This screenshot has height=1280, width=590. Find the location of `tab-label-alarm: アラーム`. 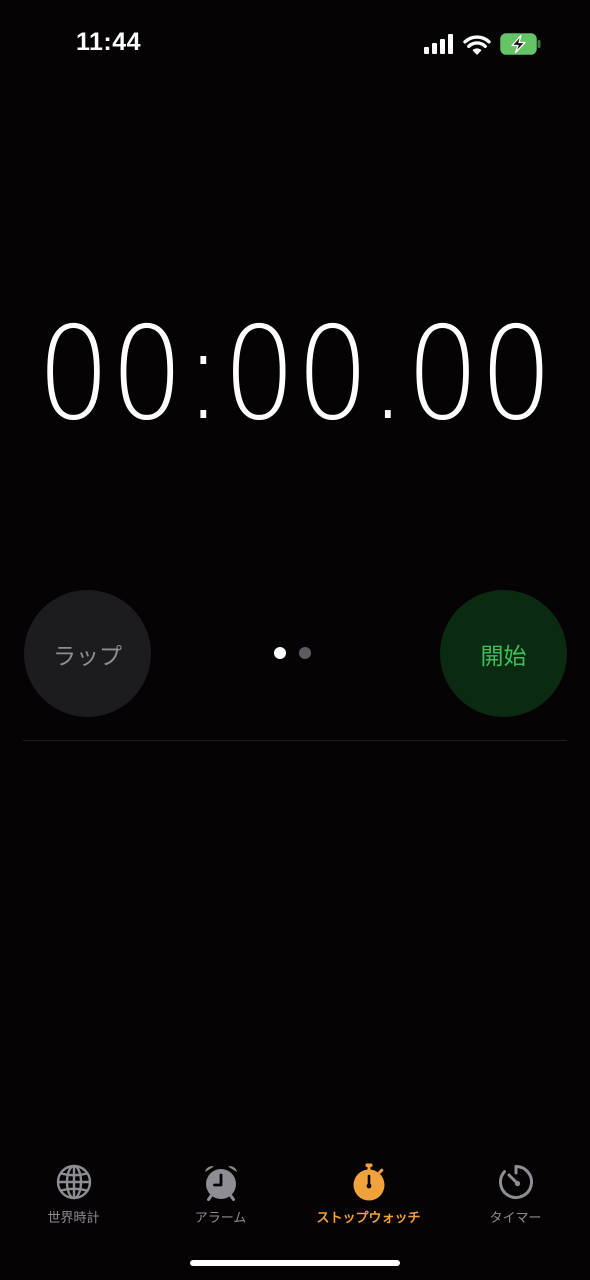

tab-label-alarm: アラーム is located at coordinates (220, 1218).